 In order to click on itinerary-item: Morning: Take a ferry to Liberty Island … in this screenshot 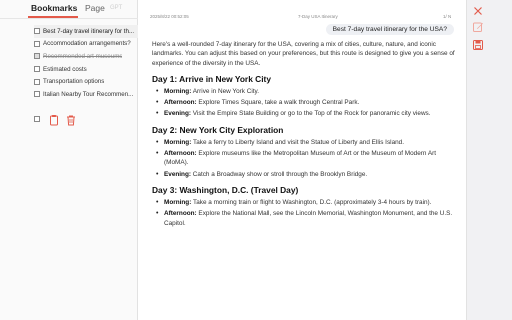, I will do `click(305, 143)`.